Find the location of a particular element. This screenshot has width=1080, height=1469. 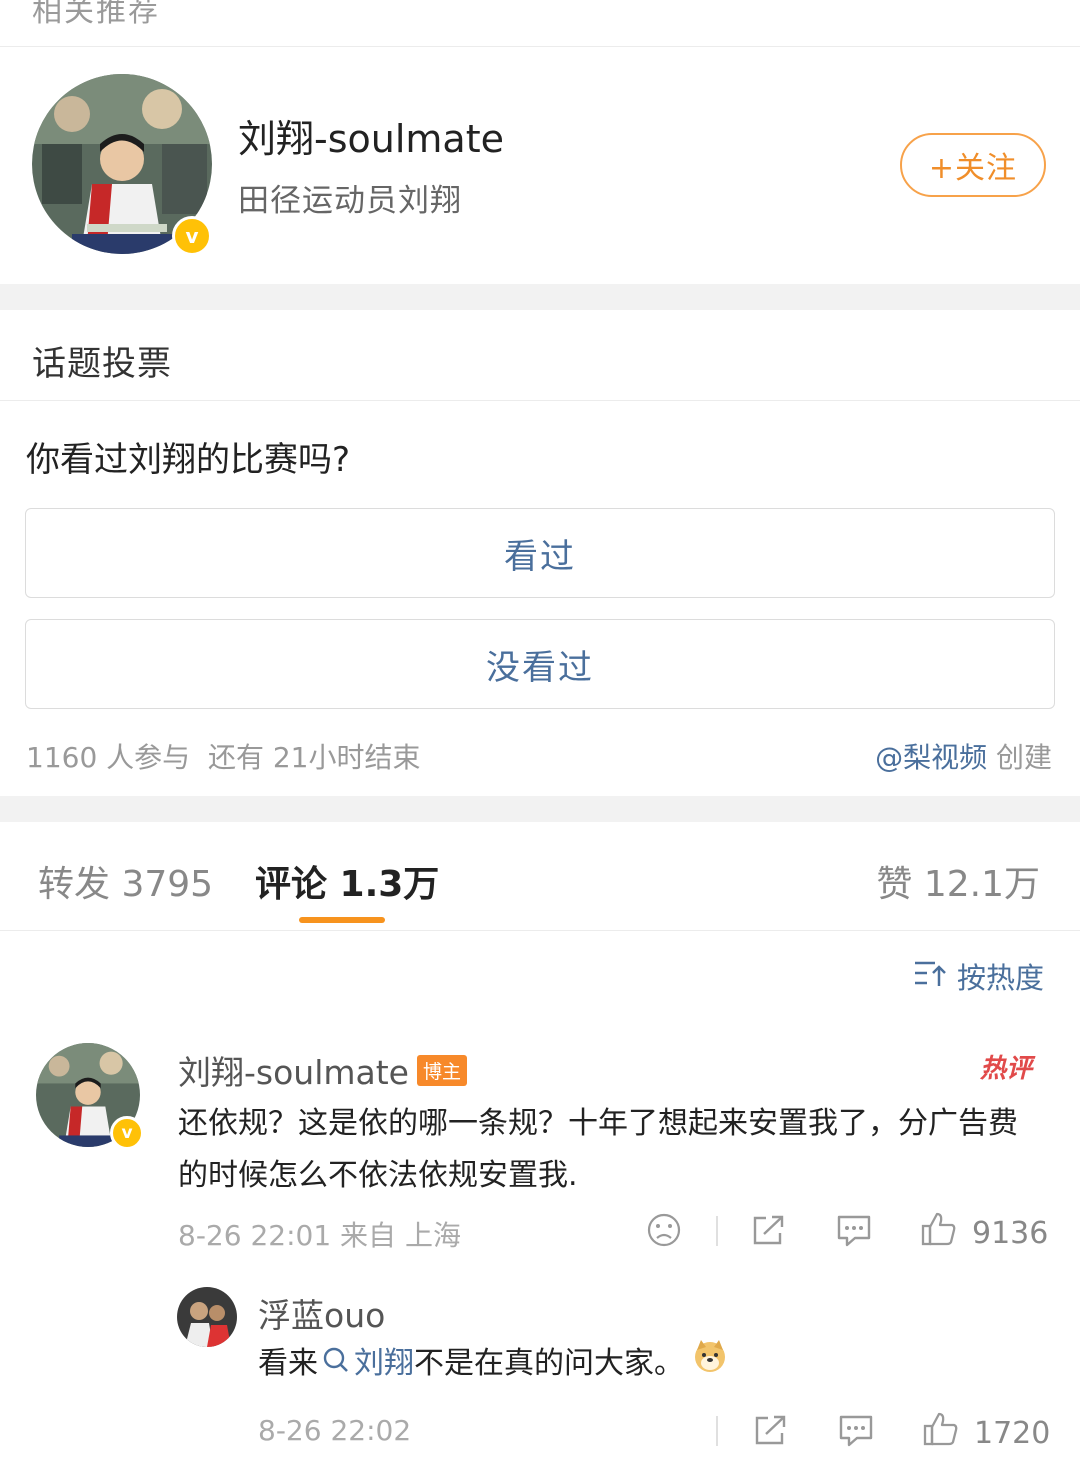

like-count: 1720 is located at coordinates (1012, 1433).